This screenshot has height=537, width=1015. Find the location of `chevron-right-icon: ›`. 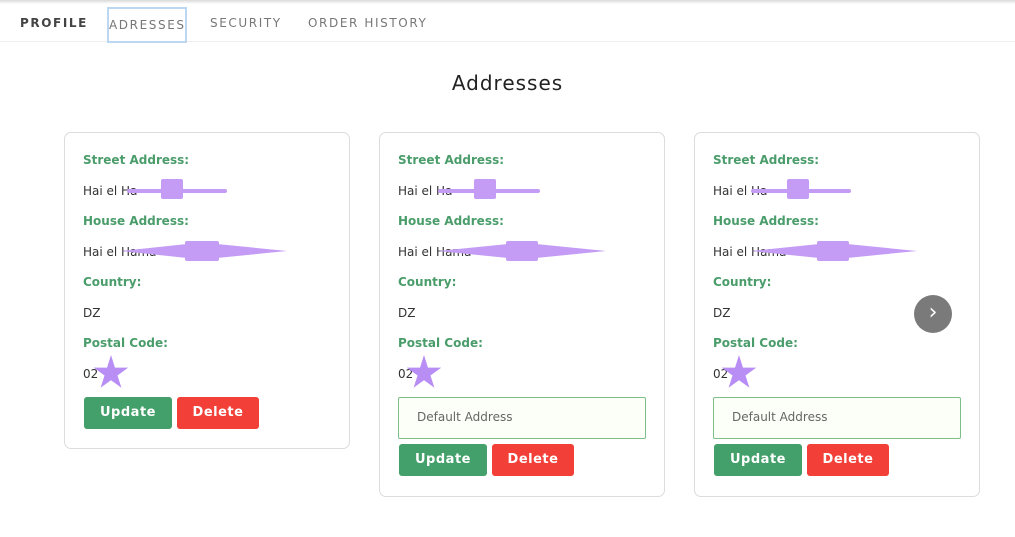

chevron-right-icon: › is located at coordinates (933, 314).